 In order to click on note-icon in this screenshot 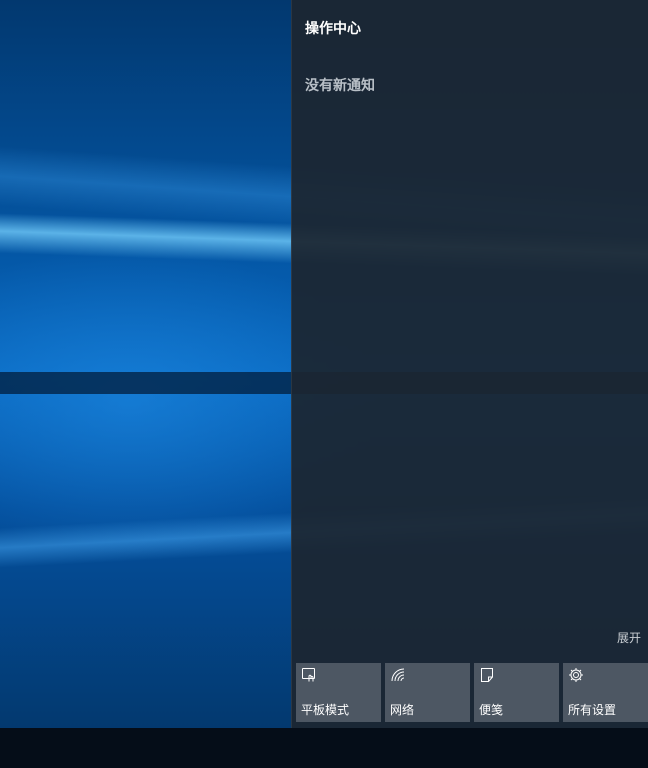, I will do `click(487, 675)`.